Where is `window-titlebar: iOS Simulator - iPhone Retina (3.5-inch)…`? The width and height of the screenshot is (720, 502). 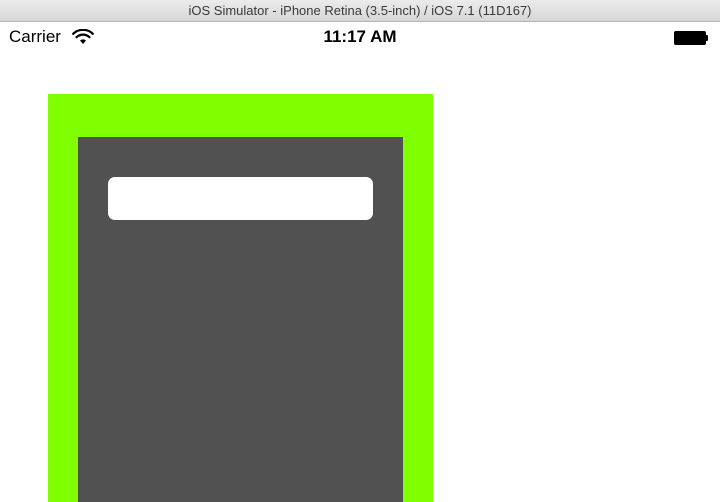 window-titlebar: iOS Simulator - iPhone Retina (3.5-inch)… is located at coordinates (360, 11).